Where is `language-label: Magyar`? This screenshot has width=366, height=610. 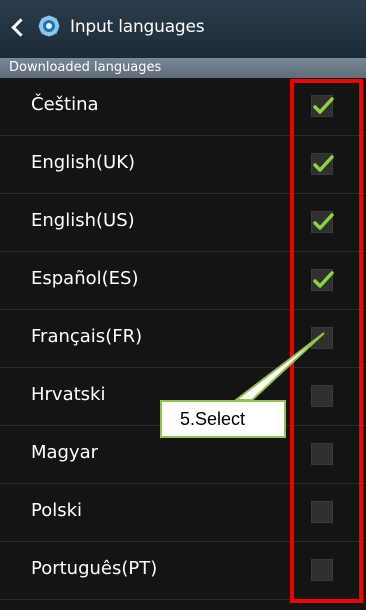
language-label: Magyar is located at coordinates (65, 452).